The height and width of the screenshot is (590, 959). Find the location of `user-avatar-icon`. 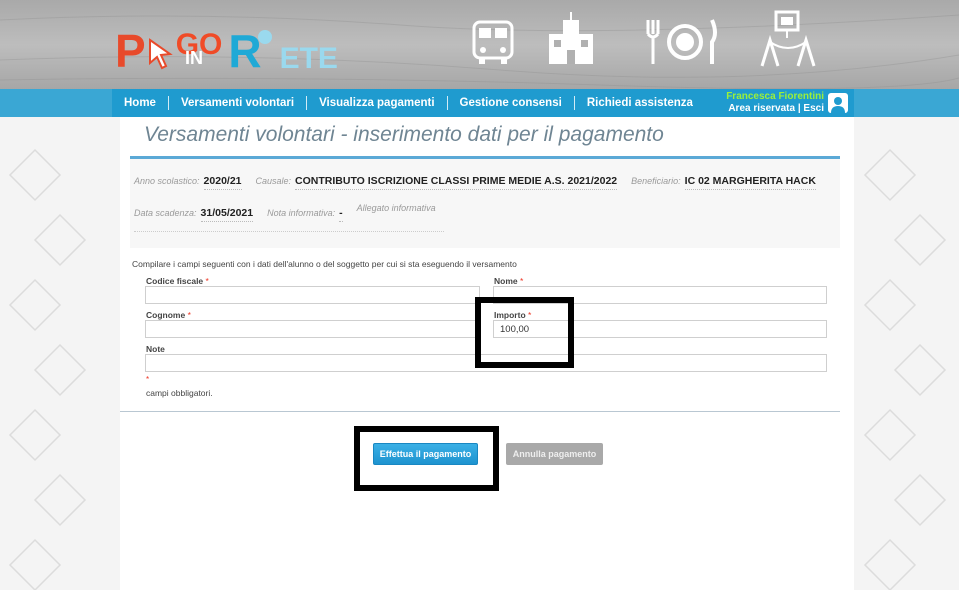

user-avatar-icon is located at coordinates (838, 103).